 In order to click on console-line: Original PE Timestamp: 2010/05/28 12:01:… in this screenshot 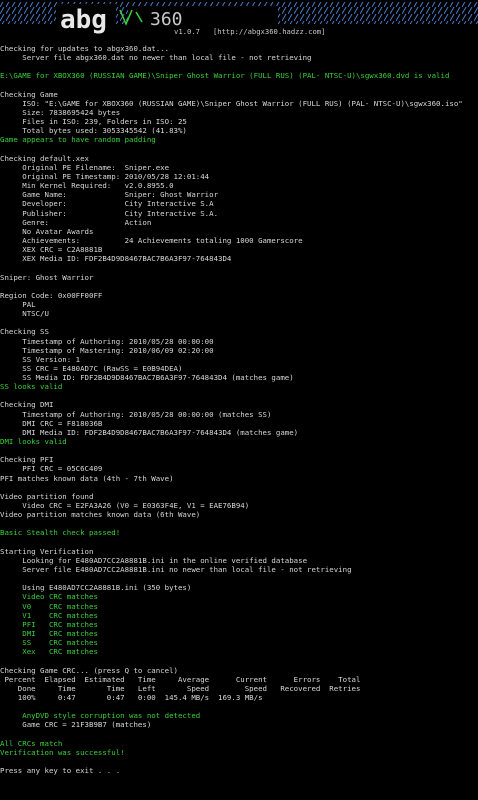, I will do `click(105, 176)`.